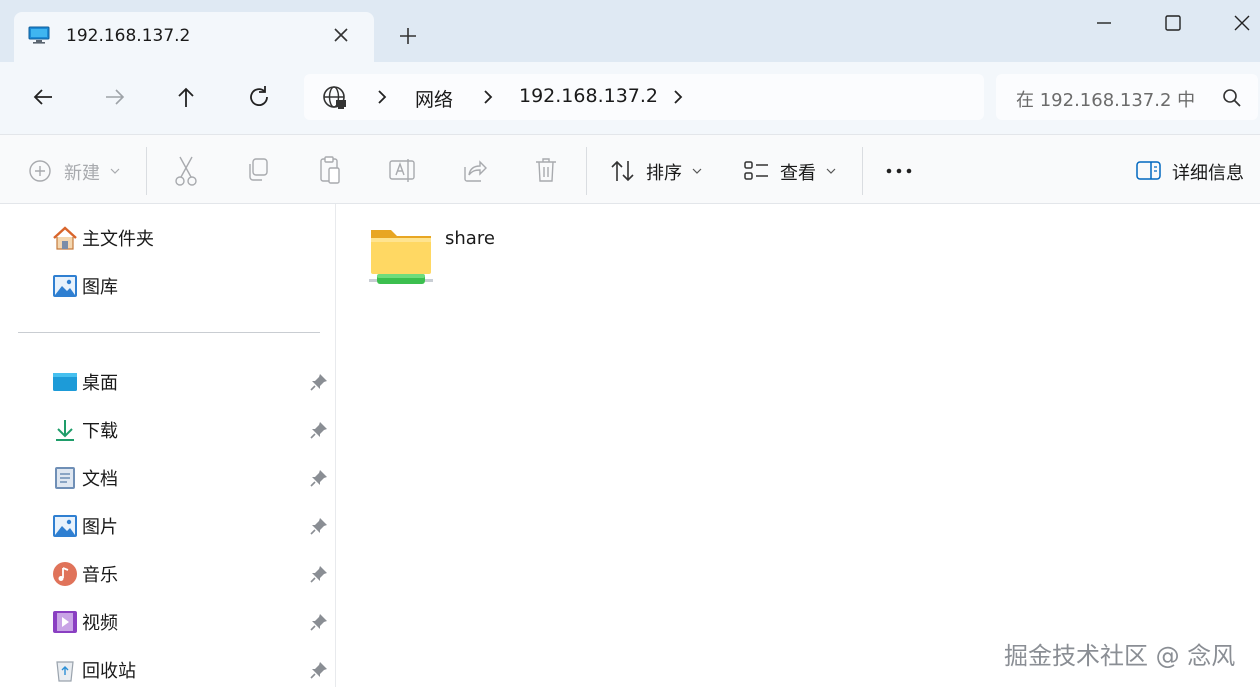 The image size is (1260, 687). I want to click on sidebar-item-desktop: 桌面, so click(168, 381).